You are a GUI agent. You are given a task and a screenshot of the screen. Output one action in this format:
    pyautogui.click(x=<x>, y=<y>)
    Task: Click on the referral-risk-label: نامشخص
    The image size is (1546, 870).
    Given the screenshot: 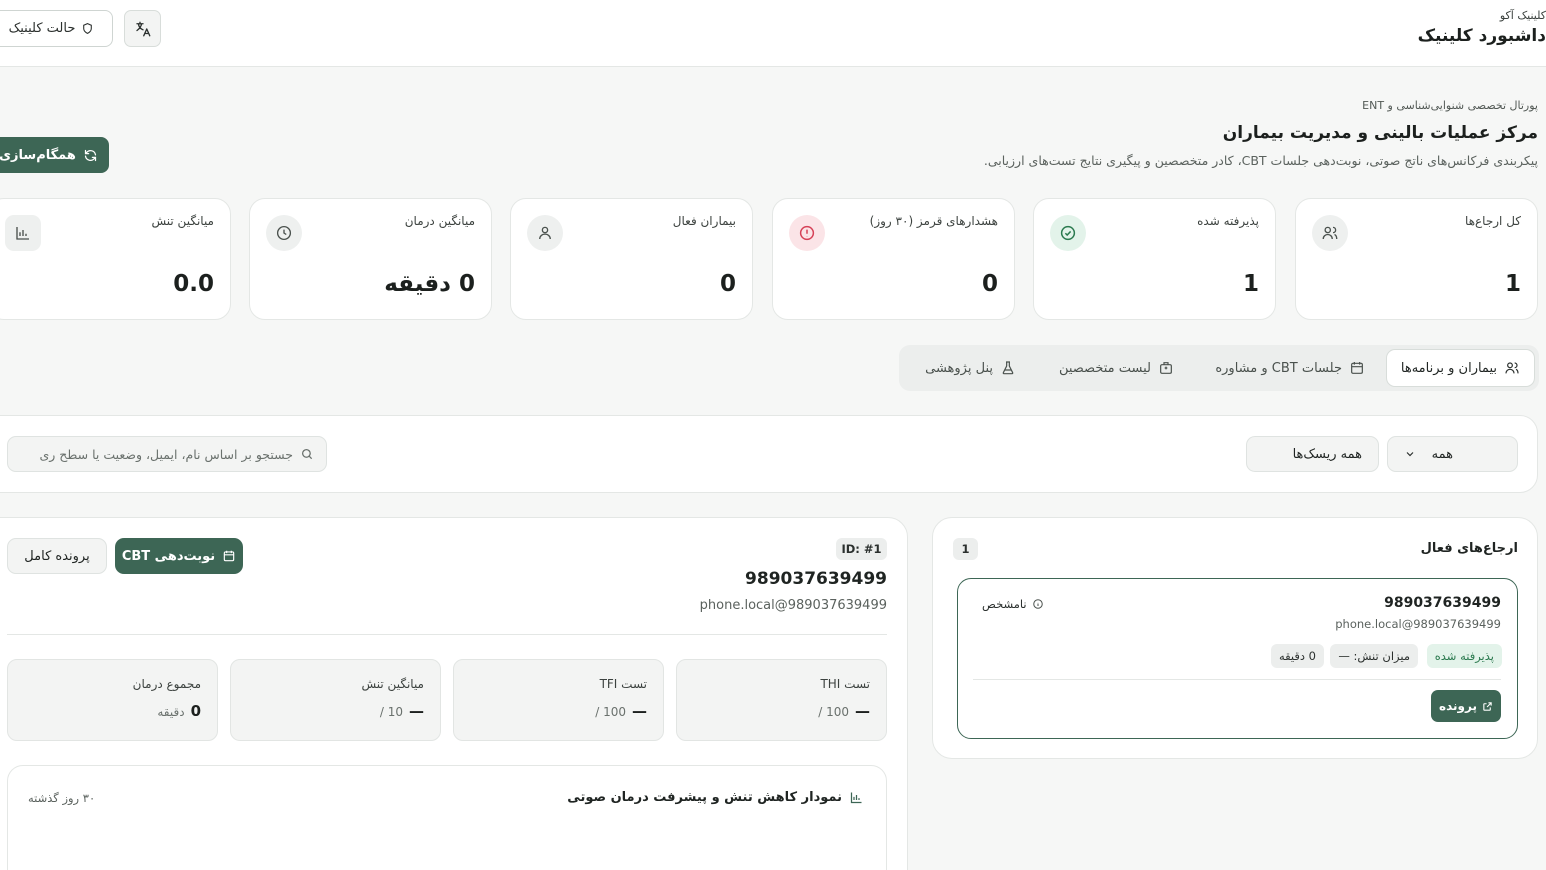 What is the action you would take?
    pyautogui.click(x=1004, y=604)
    